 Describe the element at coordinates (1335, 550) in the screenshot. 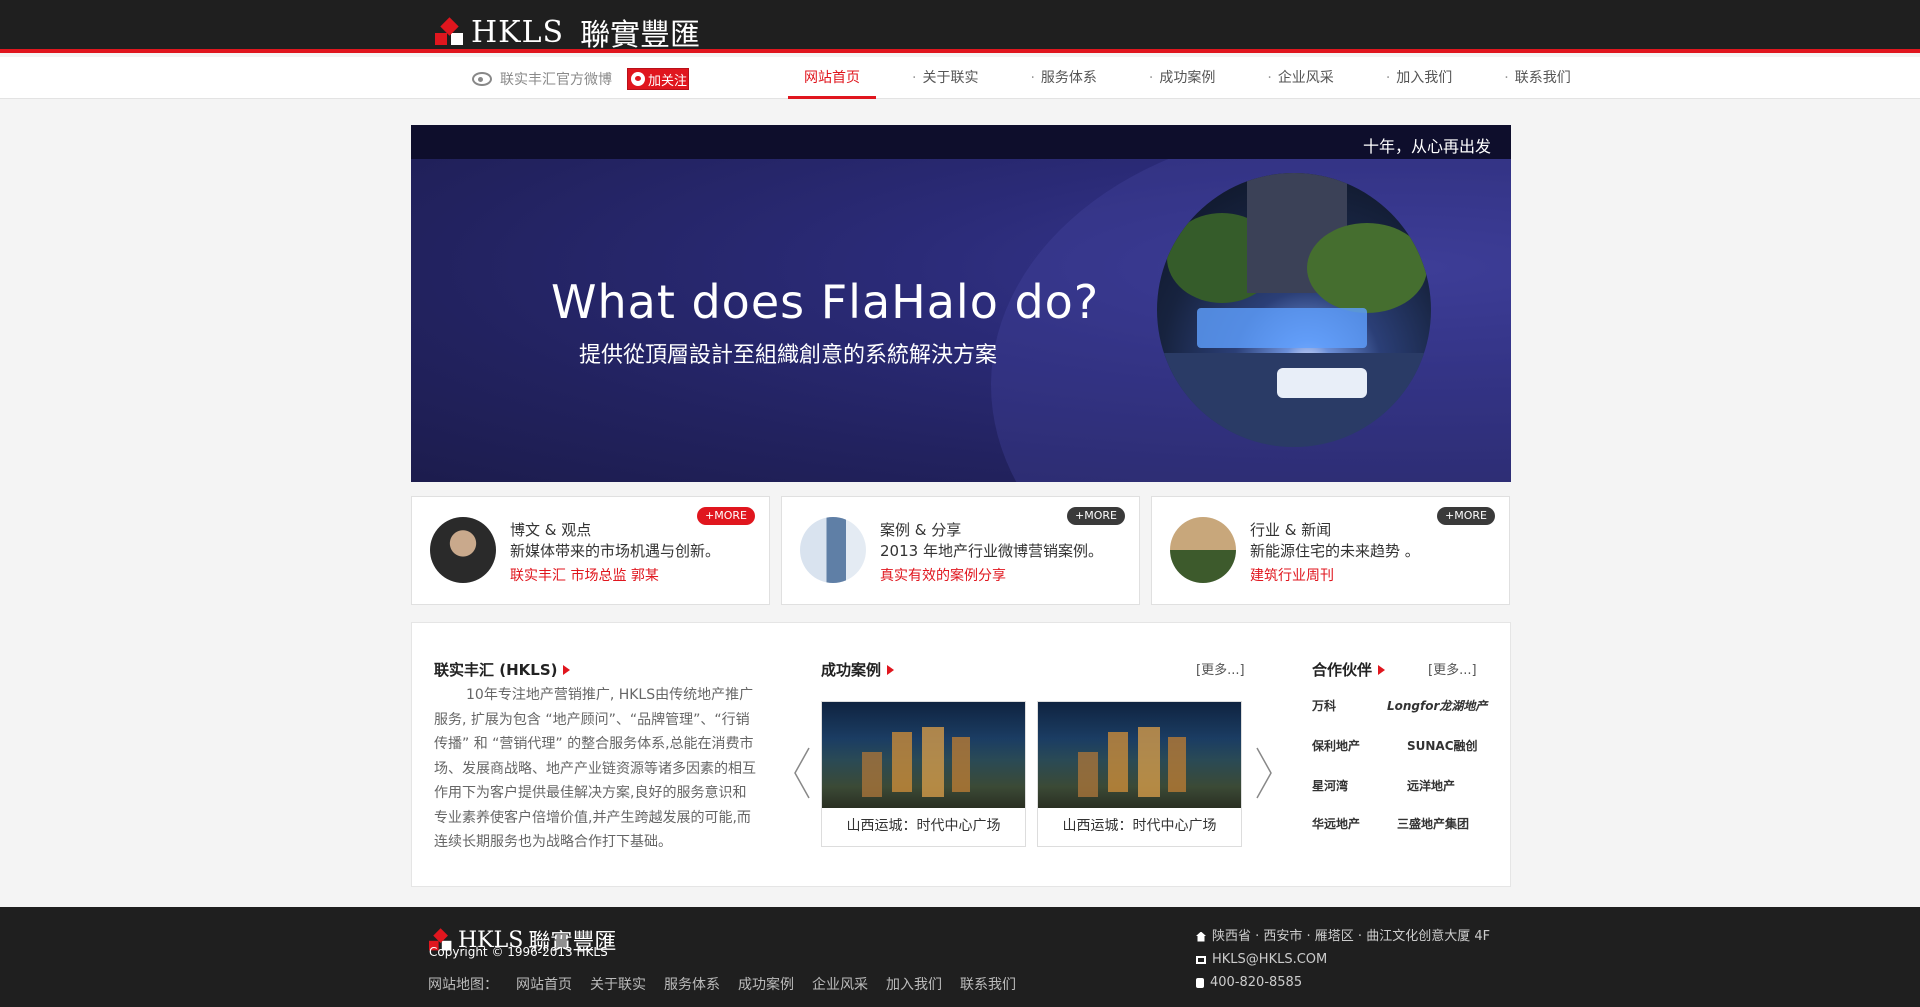

I see `card-desc: 新能源住宅的未来趋势 。` at that location.